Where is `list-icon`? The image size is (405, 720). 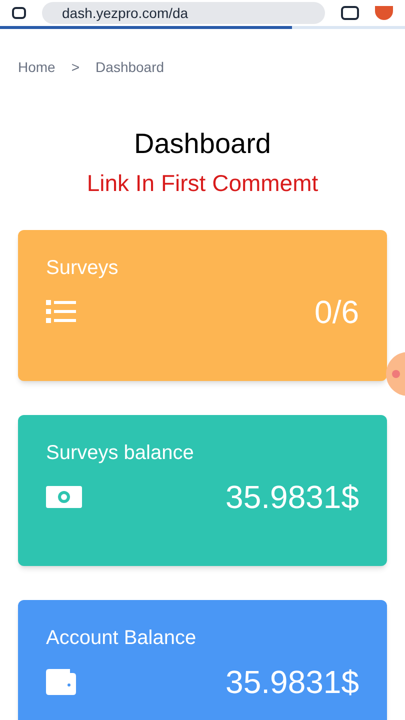 list-icon is located at coordinates (61, 312).